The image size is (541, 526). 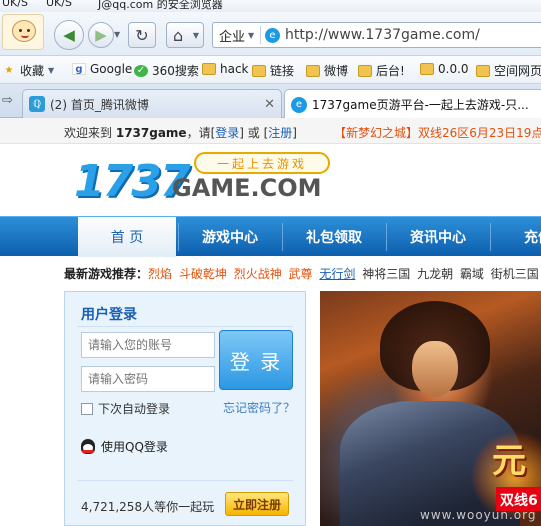 I want to click on bookmark-label: 后台!, so click(x=390, y=71).